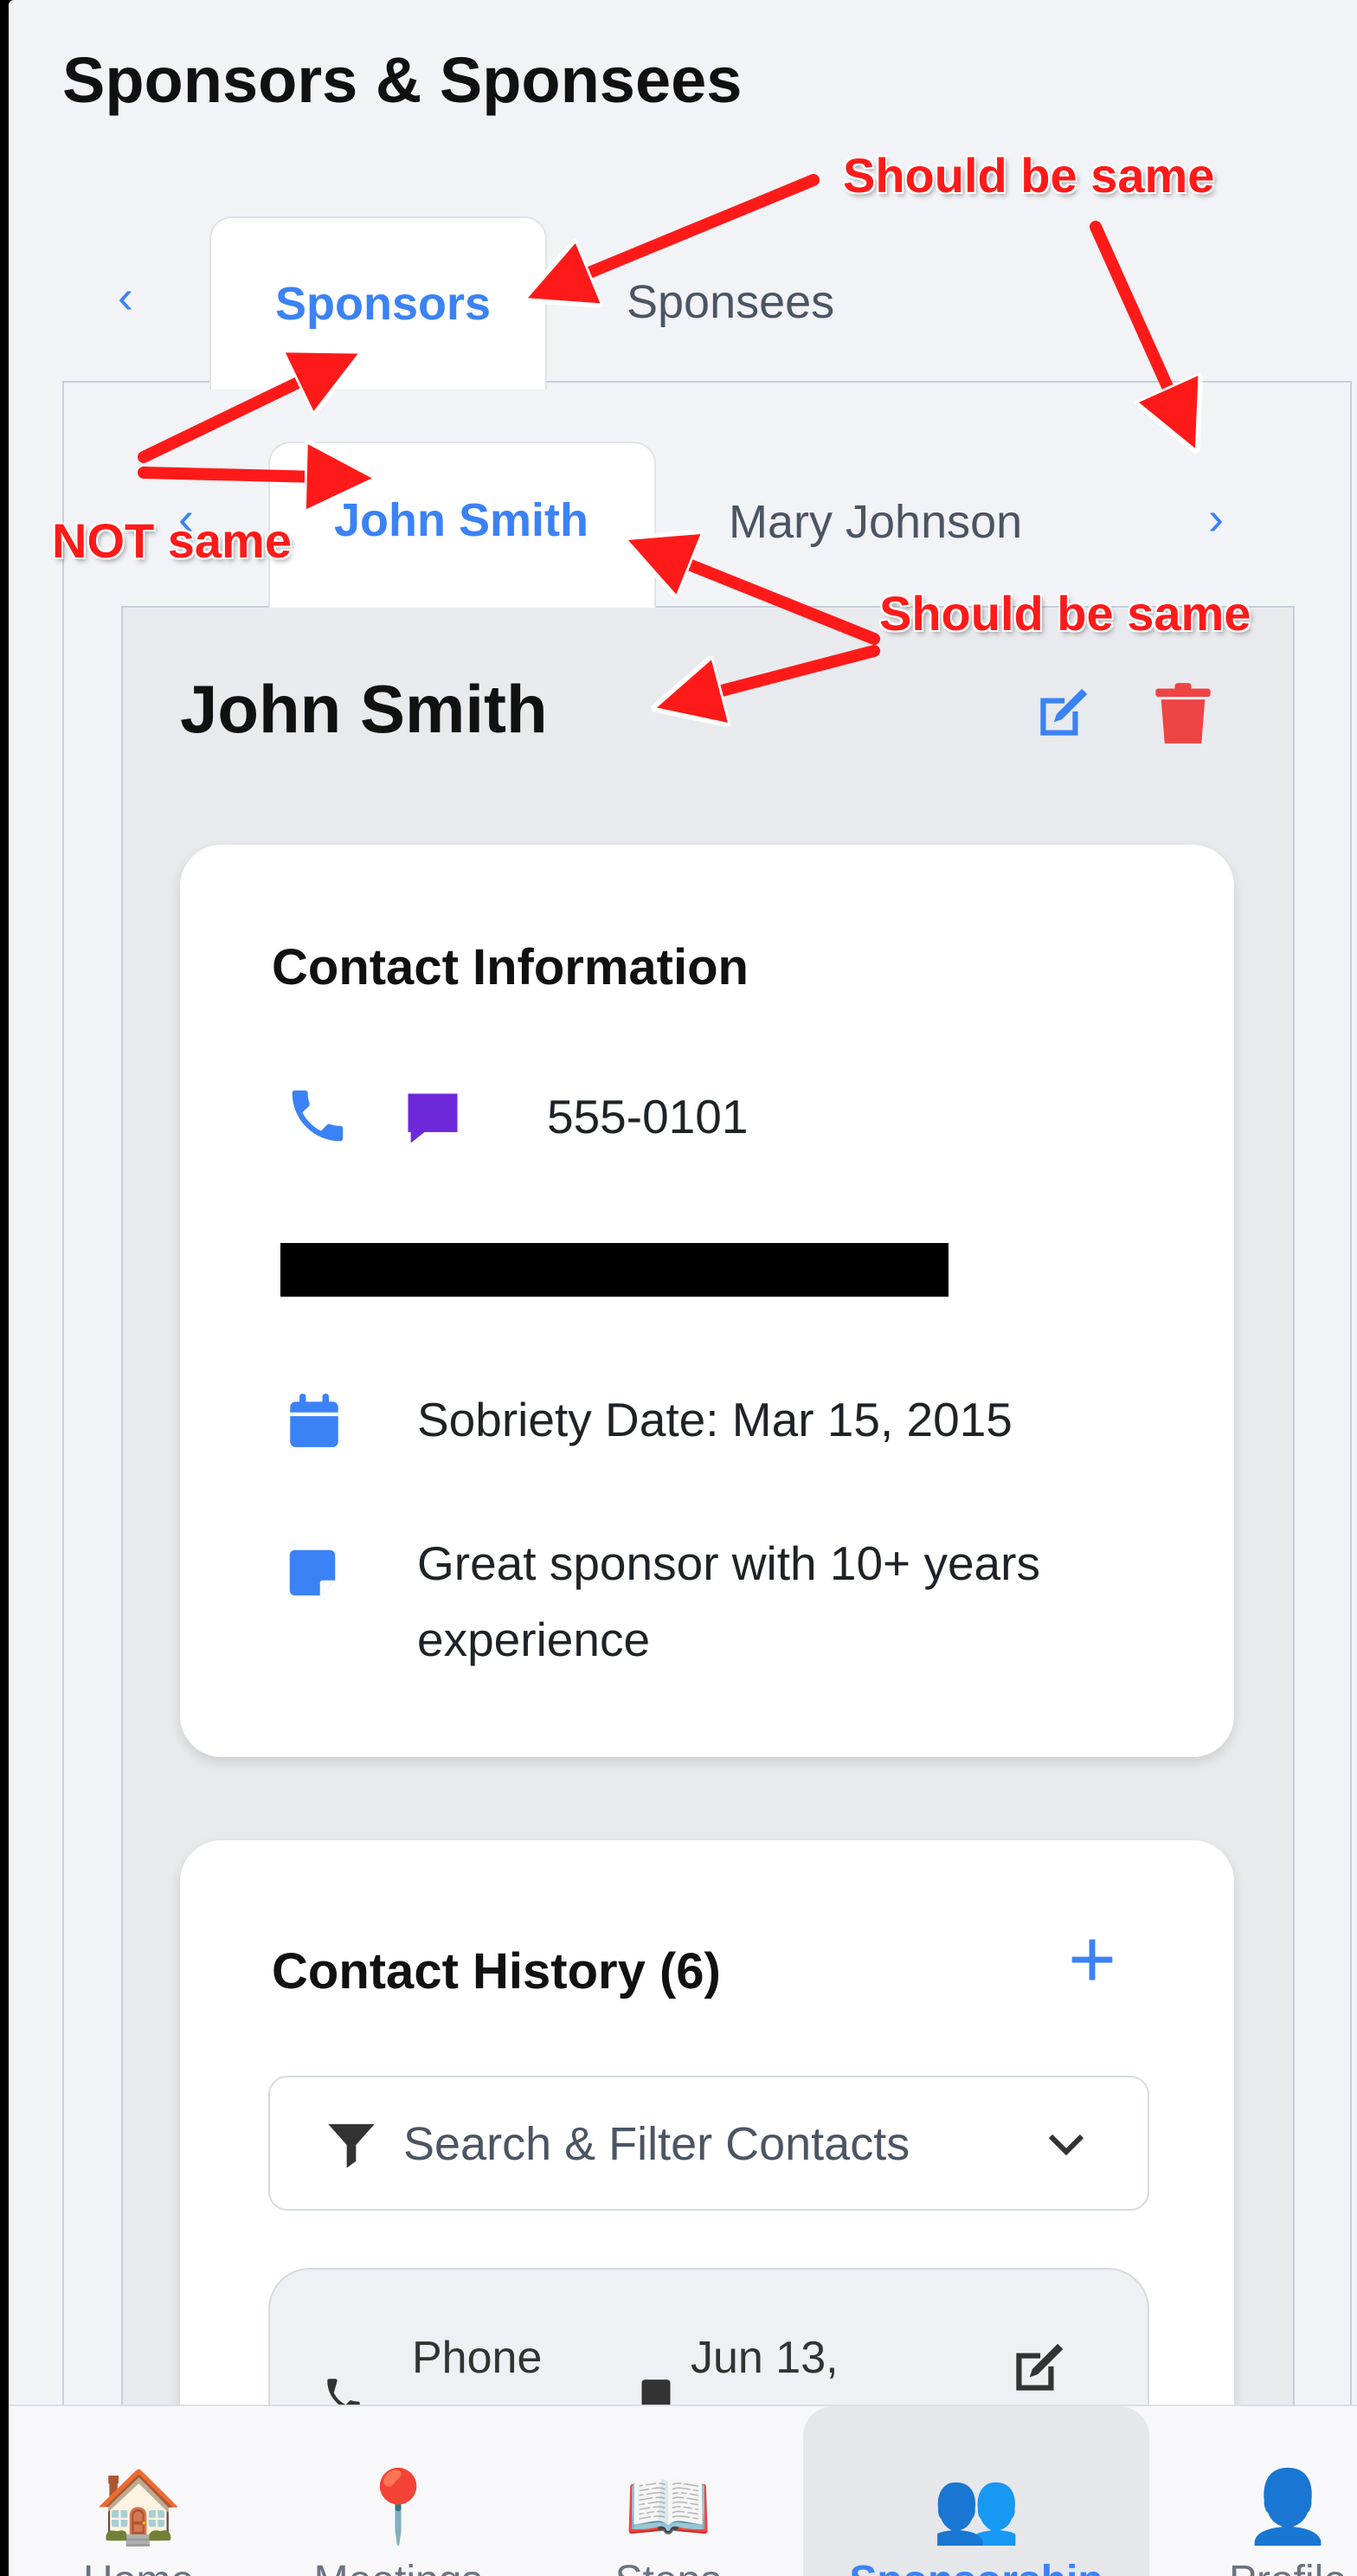  I want to click on tab-john-smith: John Smith, so click(462, 524).